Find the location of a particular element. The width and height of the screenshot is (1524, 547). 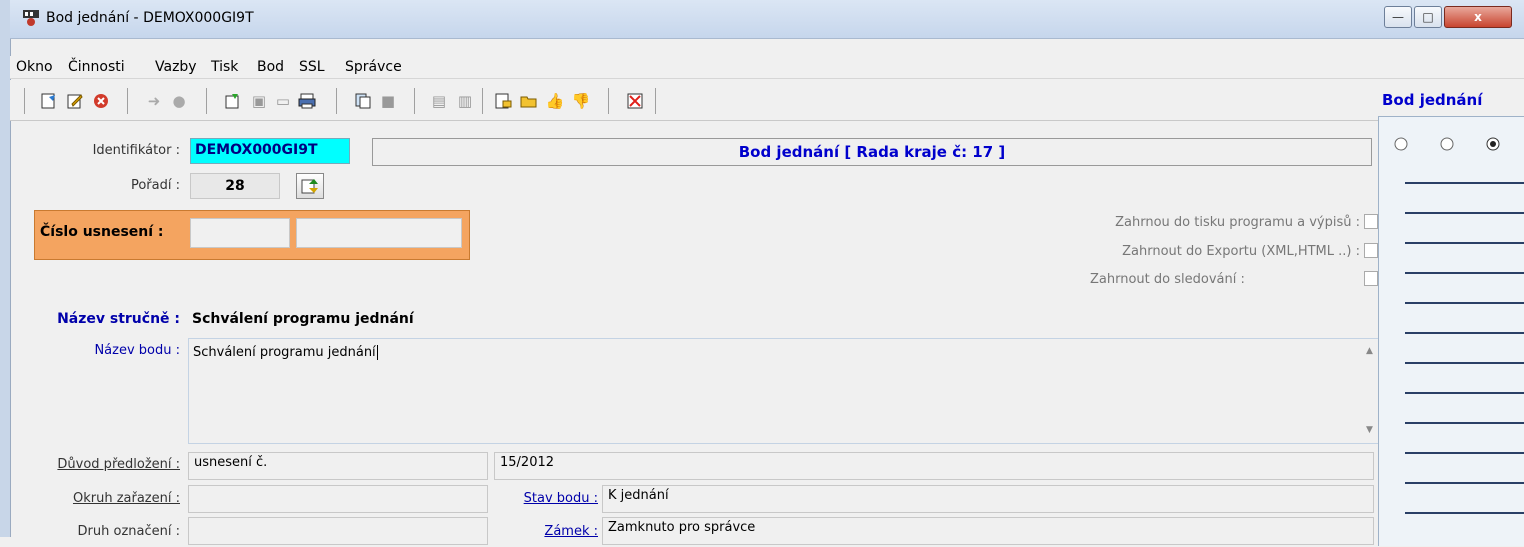

nazev-bodu-label: Název bodu : is located at coordinates (137, 350).